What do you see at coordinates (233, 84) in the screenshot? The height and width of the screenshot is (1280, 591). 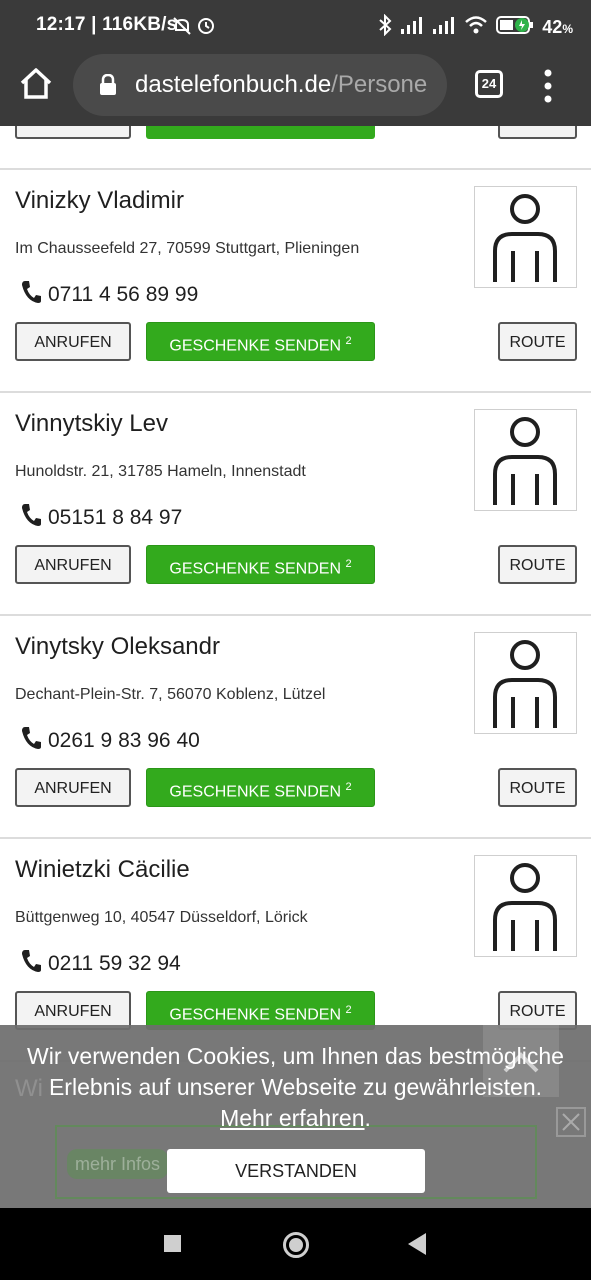 I see `url-host: dastelefonbuch.de` at bounding box center [233, 84].